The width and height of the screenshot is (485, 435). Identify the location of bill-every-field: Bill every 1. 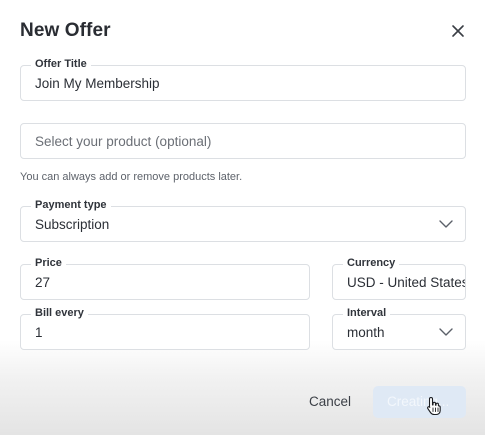
(165, 328).